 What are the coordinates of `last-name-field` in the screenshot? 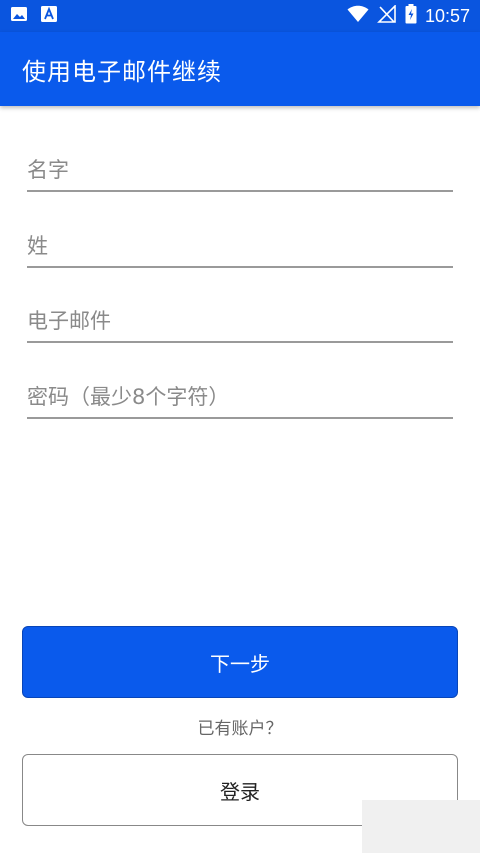 It's located at (240, 244).